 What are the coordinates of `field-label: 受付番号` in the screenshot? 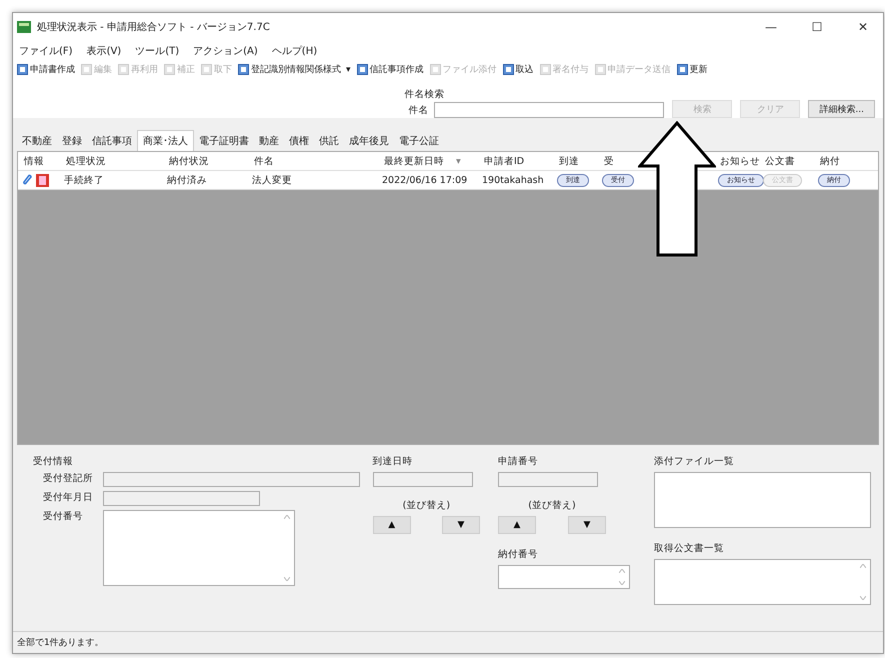 It's located at (63, 516).